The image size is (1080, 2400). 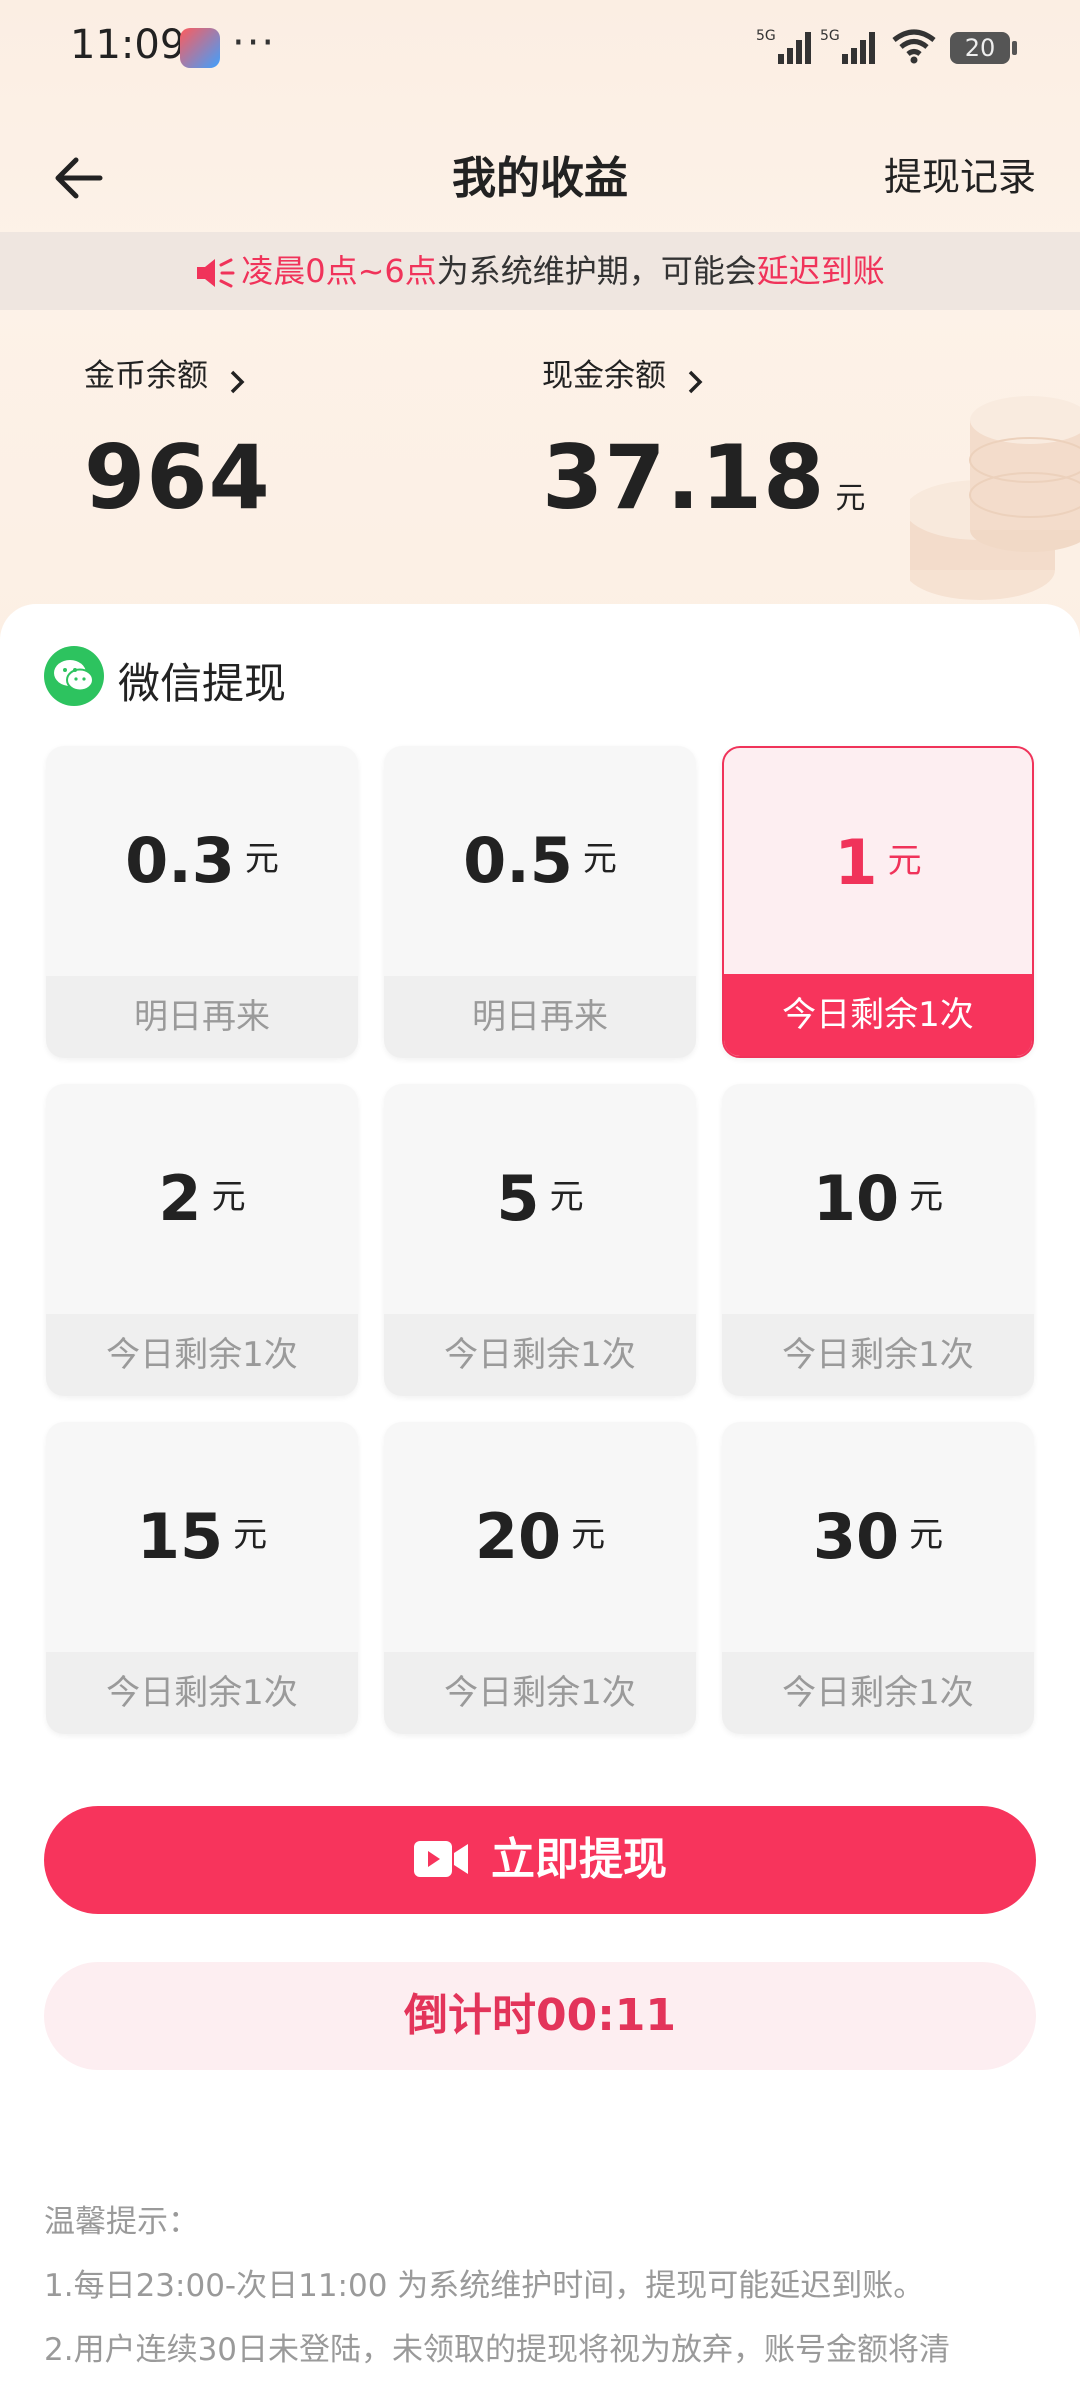 I want to click on maintenance-notice: 凌晨0点~6点为系统维护期，可能会延迟到账, so click(x=540, y=271).